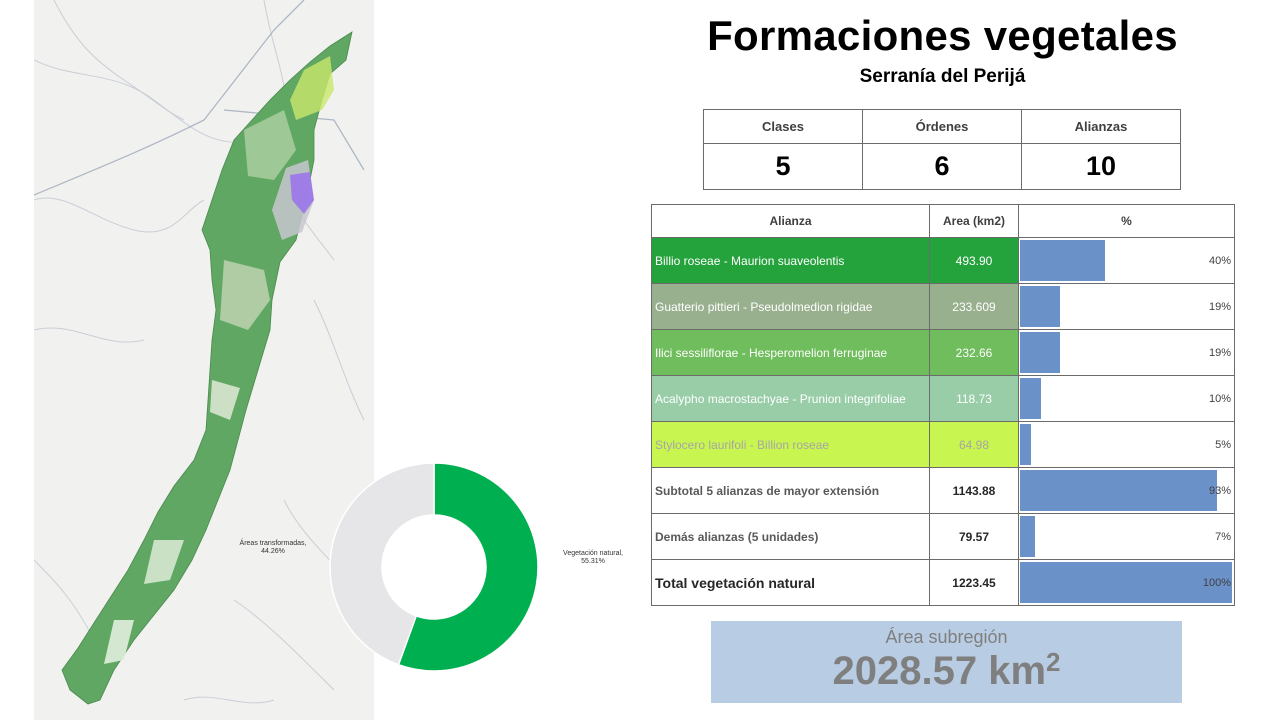 The height and width of the screenshot is (720, 1280). What do you see at coordinates (1219, 398) in the screenshot?
I see `pct-label: 10%` at bounding box center [1219, 398].